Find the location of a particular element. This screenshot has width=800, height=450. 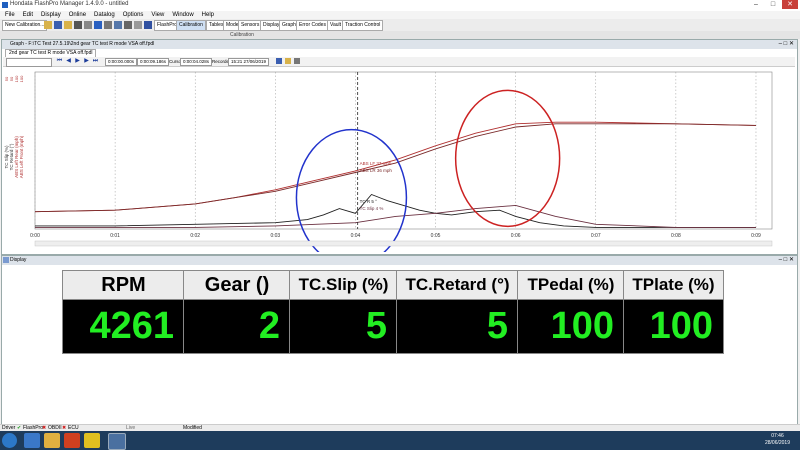

menu-datalog: Datalog is located at coordinates (104, 15).